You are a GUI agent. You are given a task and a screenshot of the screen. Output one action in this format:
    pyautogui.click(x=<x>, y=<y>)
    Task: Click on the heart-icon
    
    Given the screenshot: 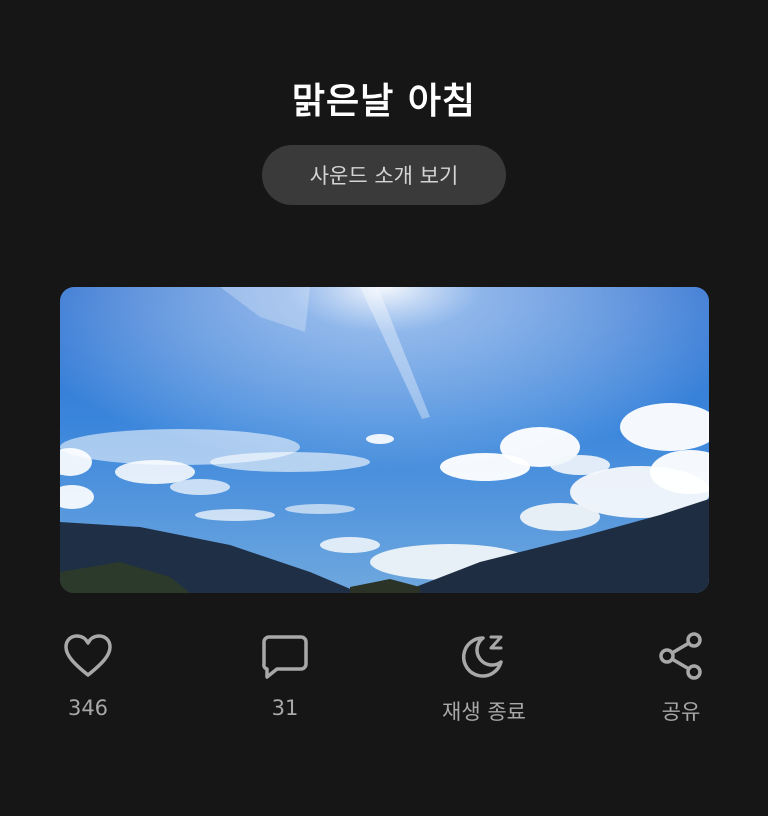 What is the action you would take?
    pyautogui.click(x=88, y=656)
    